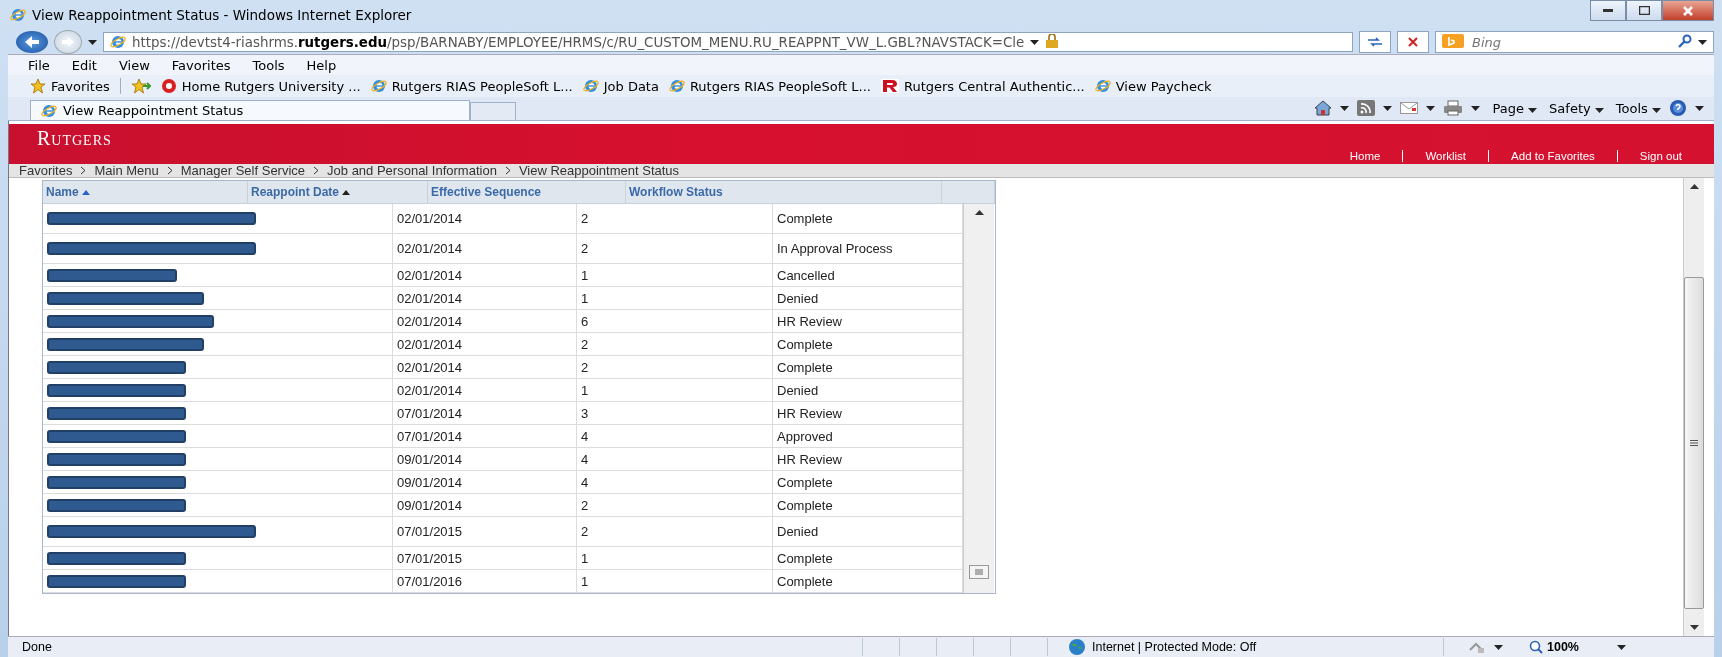 The width and height of the screenshot is (1722, 657). I want to click on favorites-button: Favorites, so click(70, 86).